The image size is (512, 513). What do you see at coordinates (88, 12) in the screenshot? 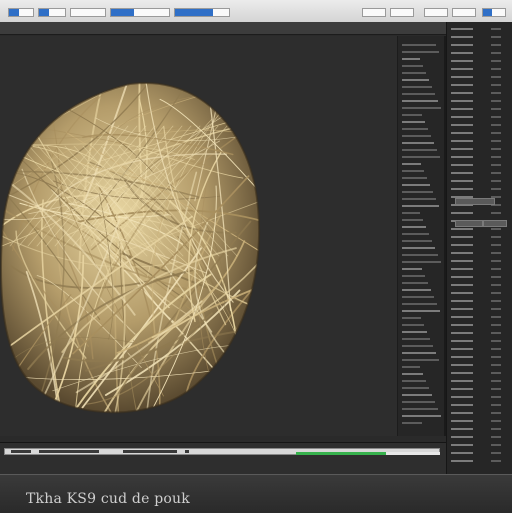
I see `toolbar-field` at bounding box center [88, 12].